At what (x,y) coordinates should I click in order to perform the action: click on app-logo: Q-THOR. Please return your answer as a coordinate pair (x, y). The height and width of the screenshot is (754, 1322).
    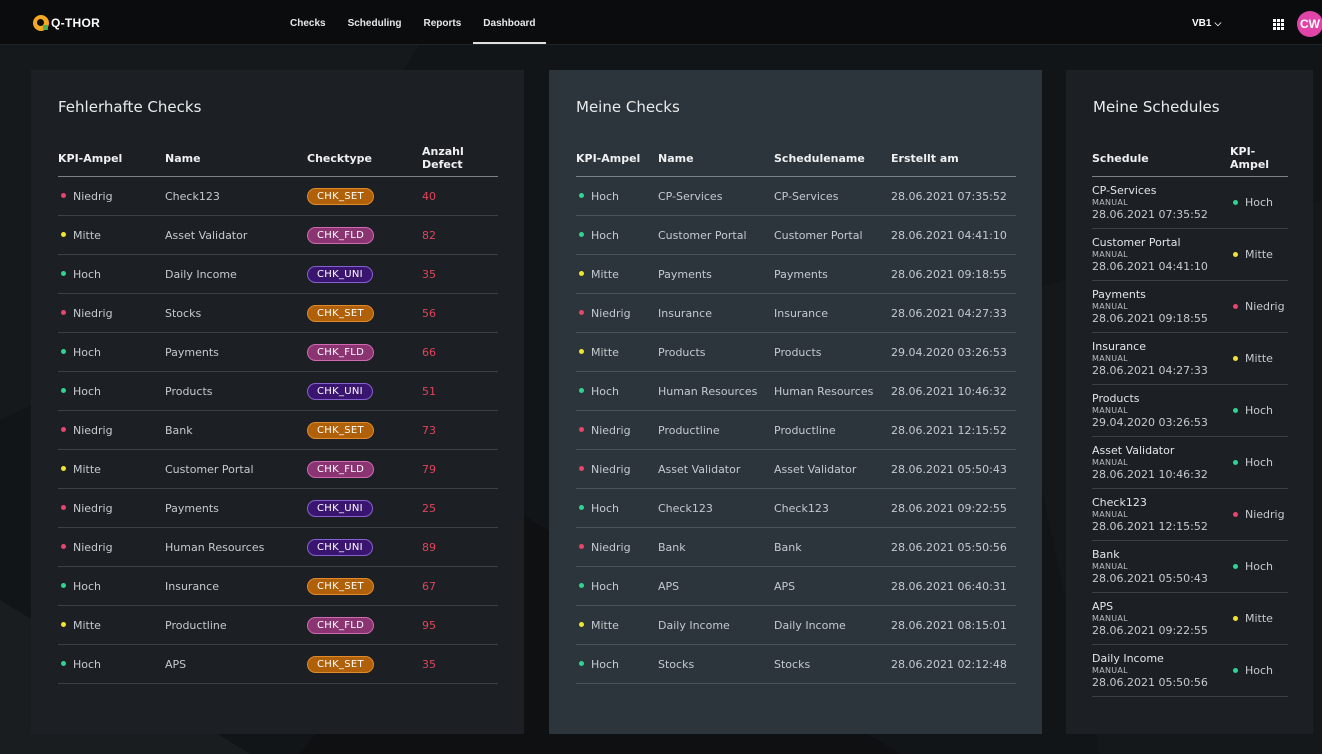
    Looking at the image, I should click on (66, 23).